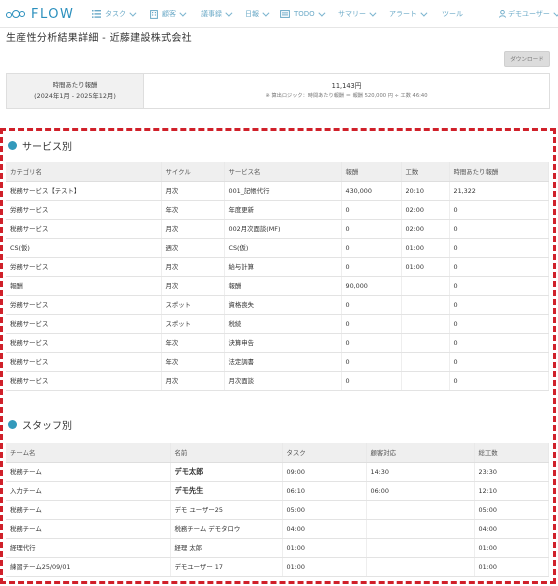 This screenshot has height=586, width=558. I want to click on table-cell: 430,000, so click(371, 191).